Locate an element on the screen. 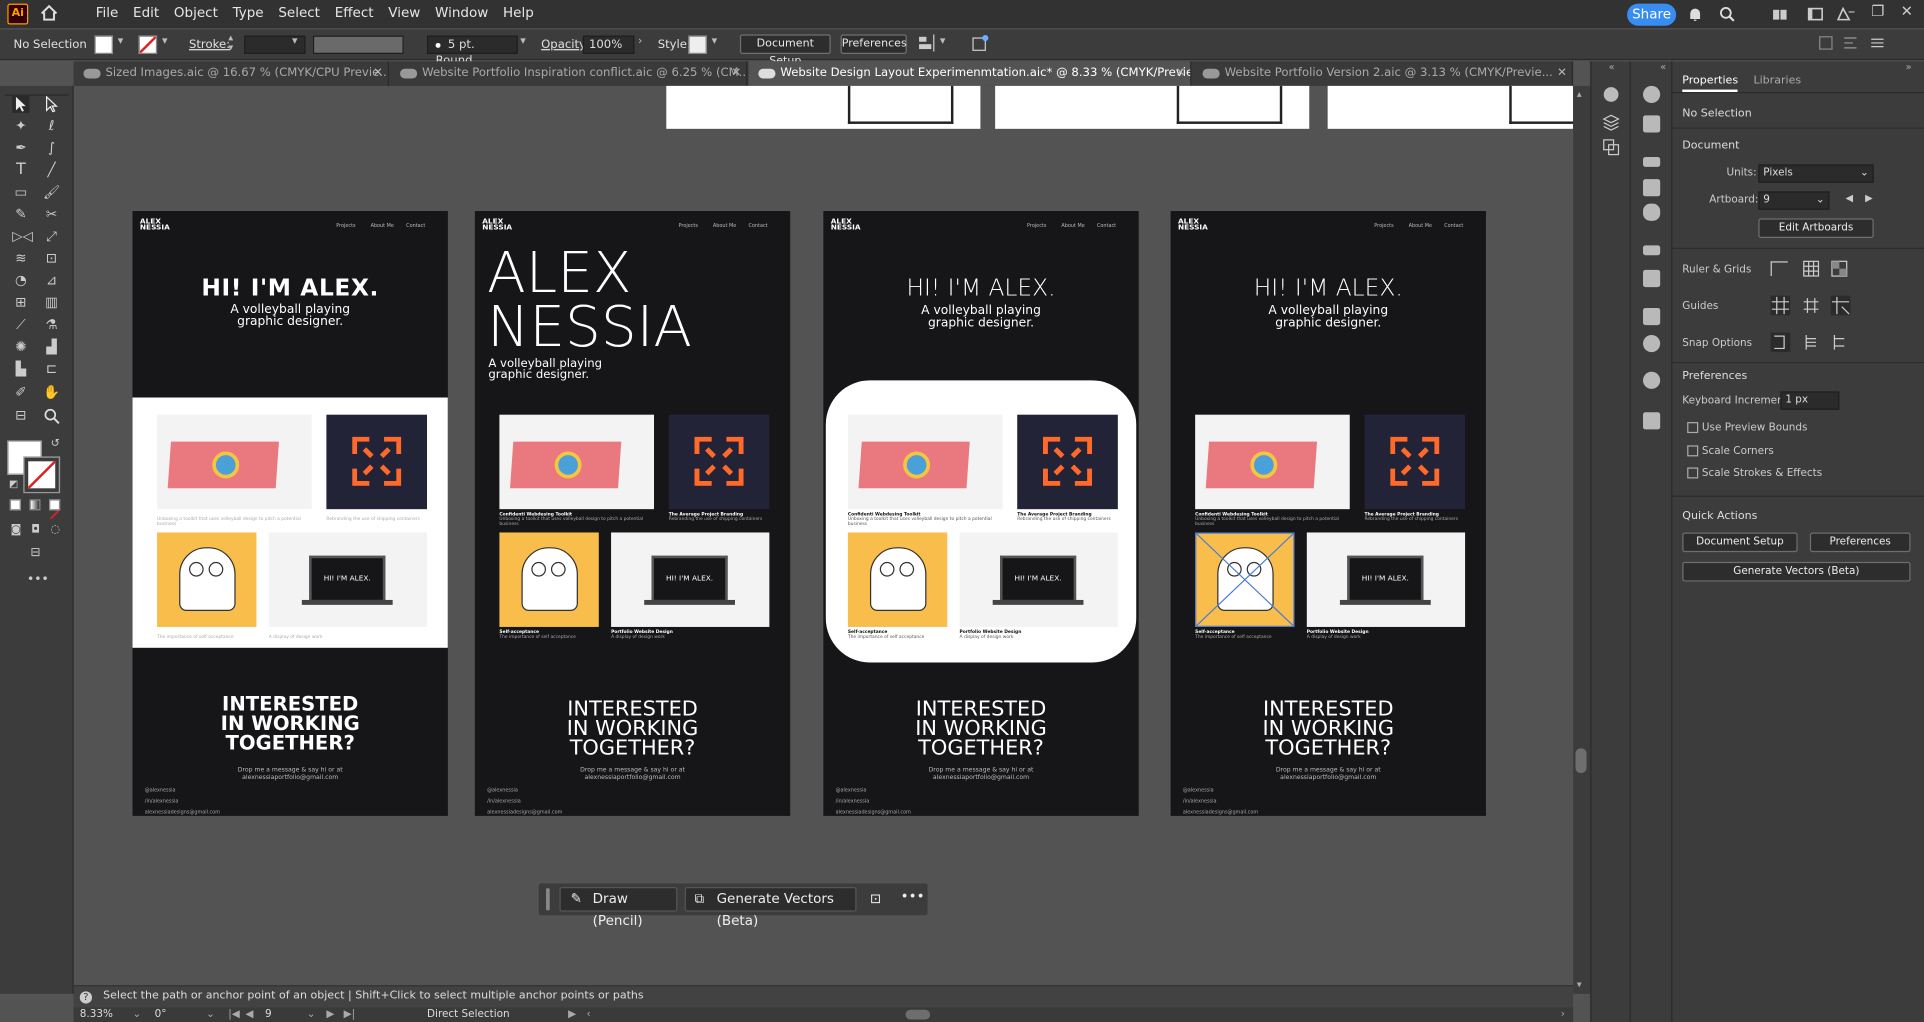  bell-icon is located at coordinates (1695, 14).